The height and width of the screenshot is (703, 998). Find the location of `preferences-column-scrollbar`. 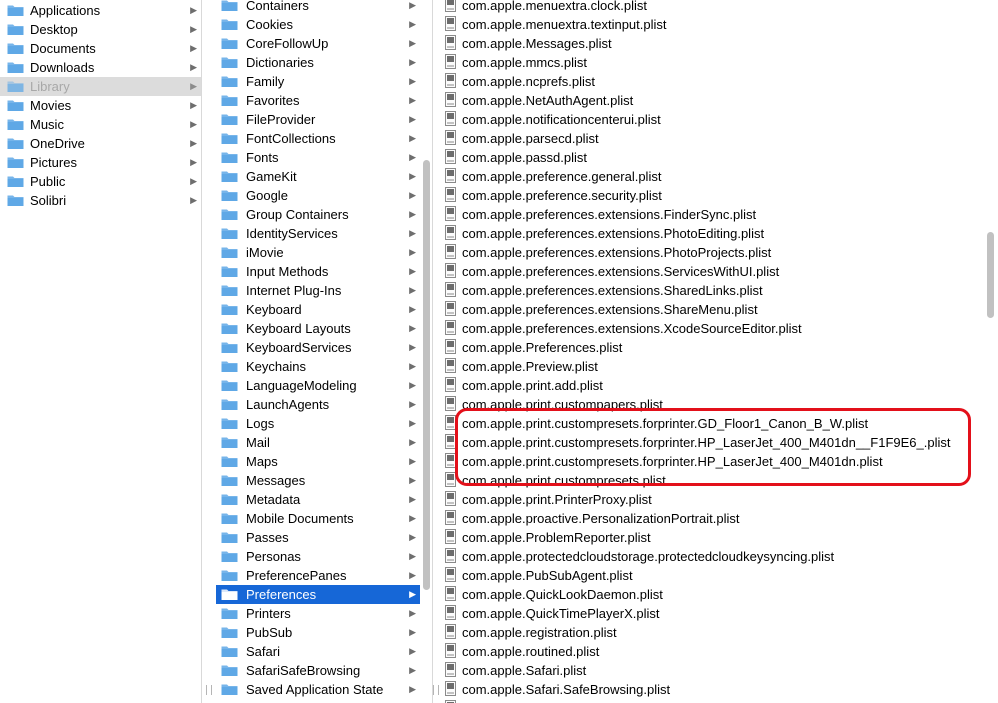

preferences-column-scrollbar is located at coordinates (990, 275).